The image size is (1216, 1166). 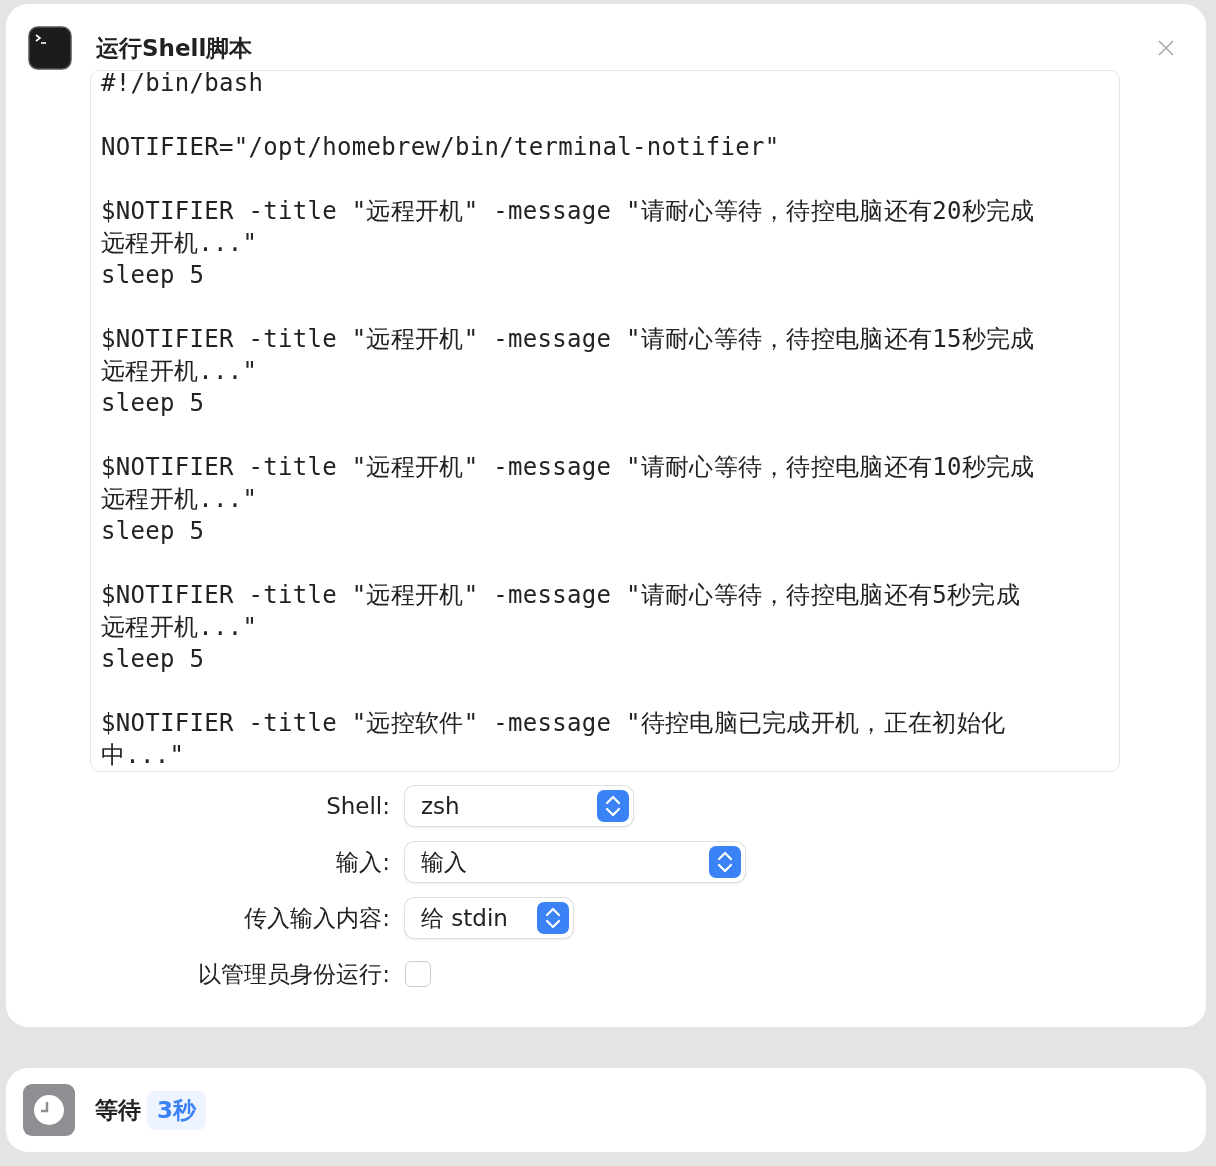 What do you see at coordinates (575, 862) in the screenshot?
I see `popup-menu: 输入` at bounding box center [575, 862].